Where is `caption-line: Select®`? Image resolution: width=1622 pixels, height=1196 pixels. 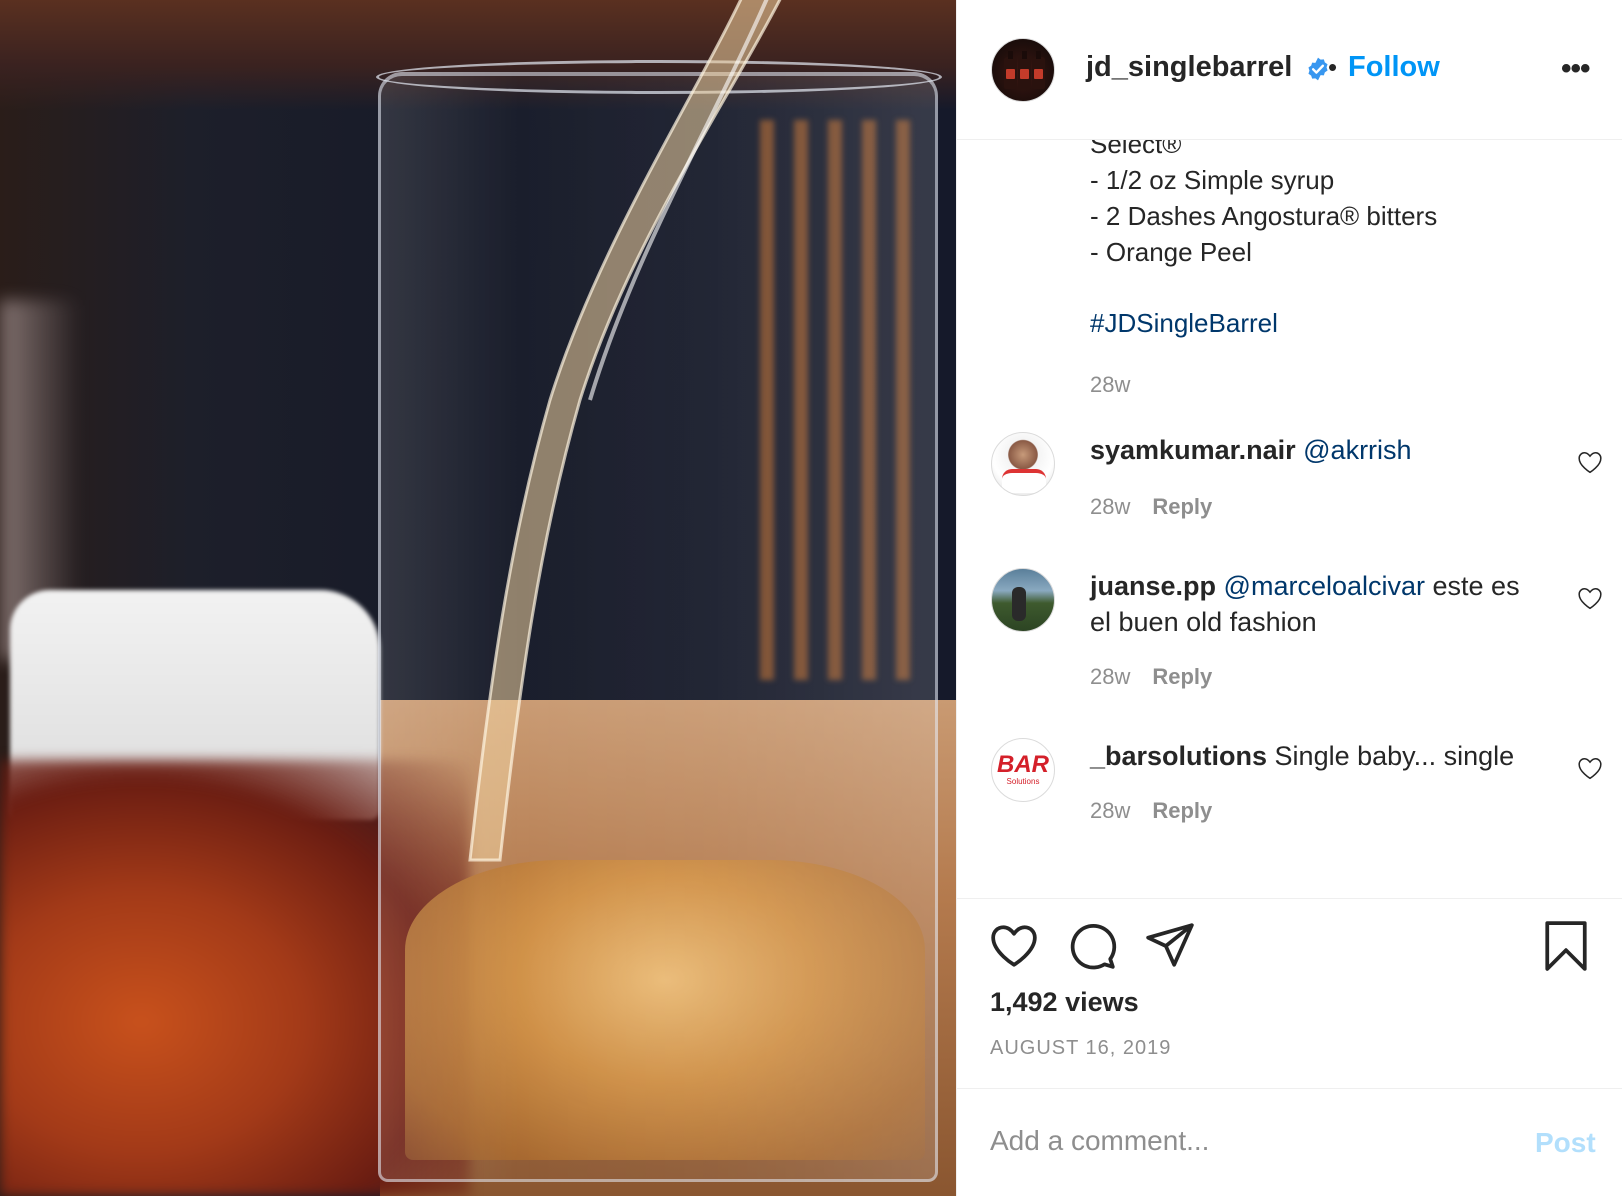 caption-line: Select® is located at coordinates (1136, 149).